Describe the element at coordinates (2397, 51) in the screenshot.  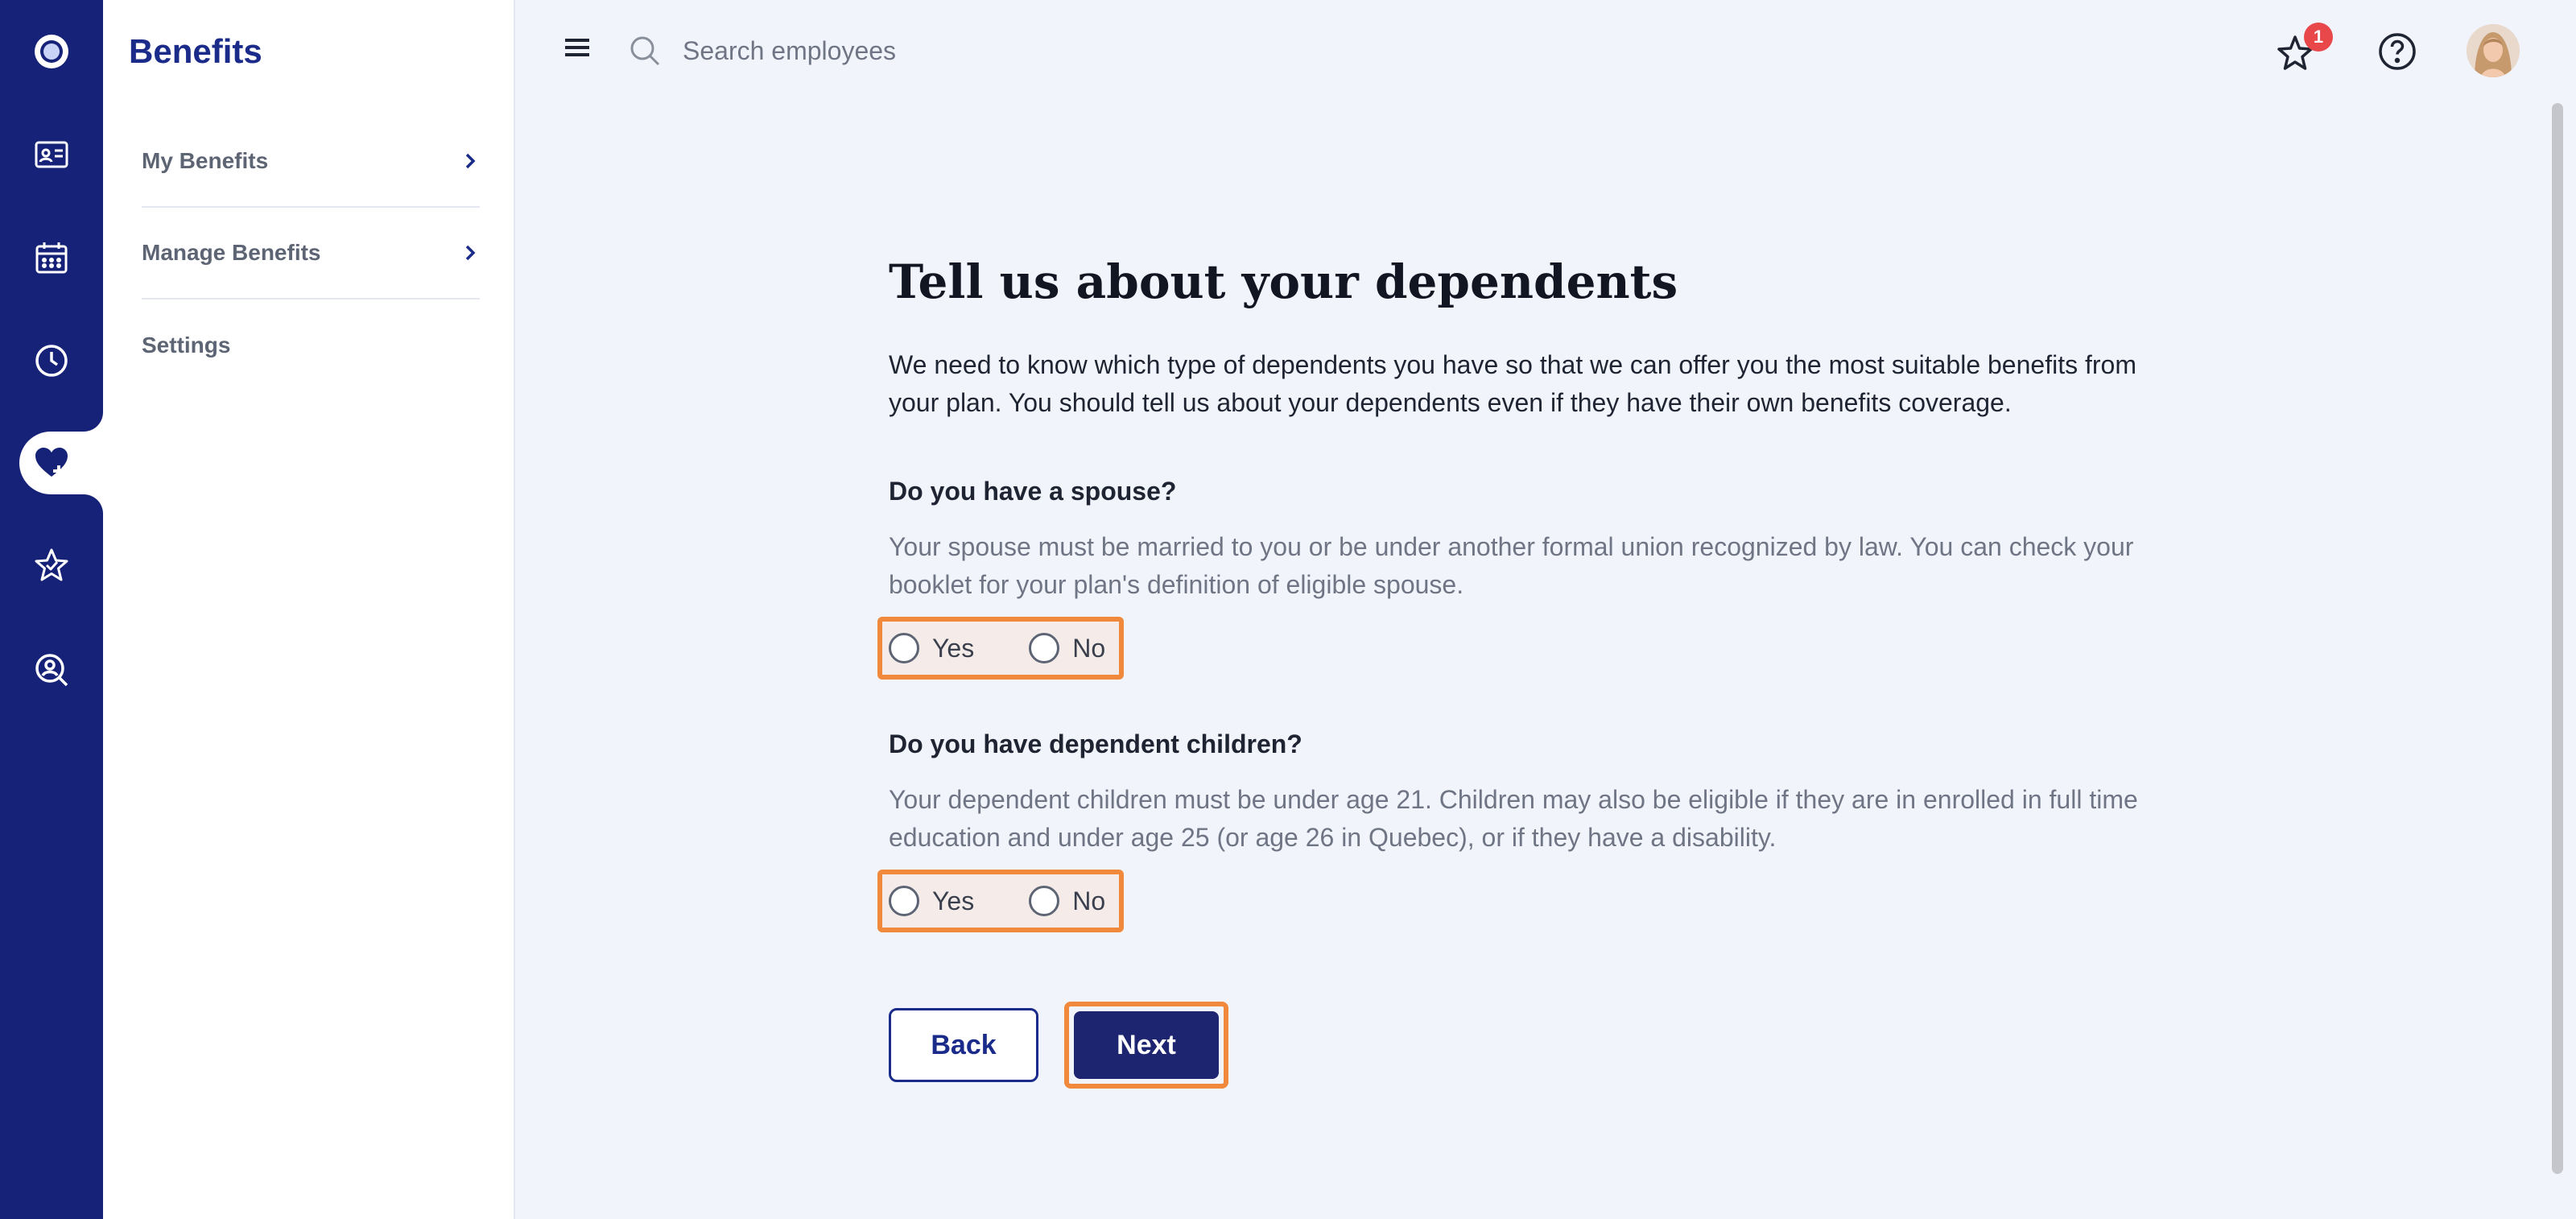
I see `help-icon` at that location.